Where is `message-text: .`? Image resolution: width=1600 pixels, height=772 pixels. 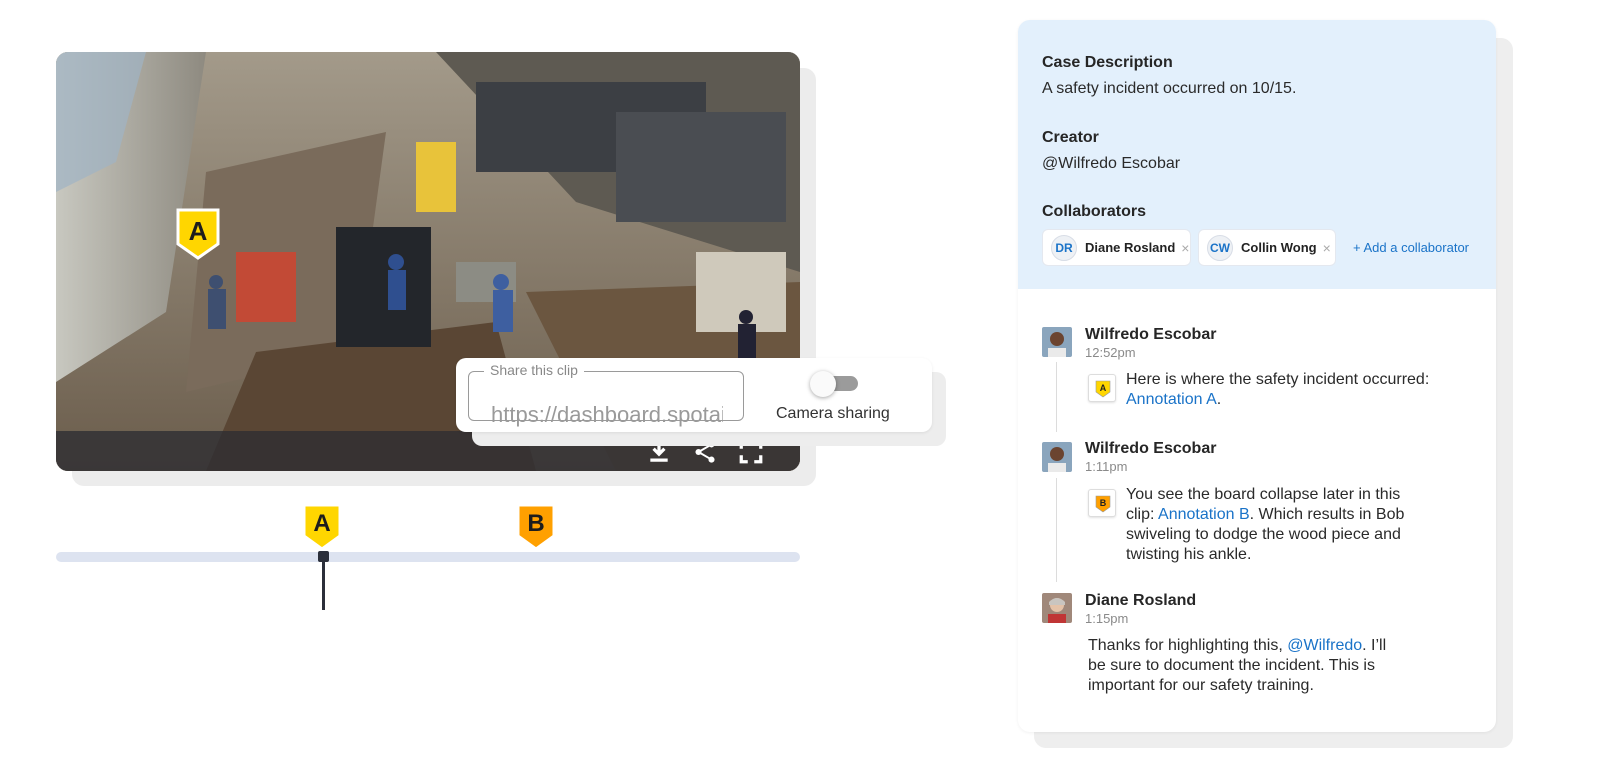 message-text: . is located at coordinates (1219, 399).